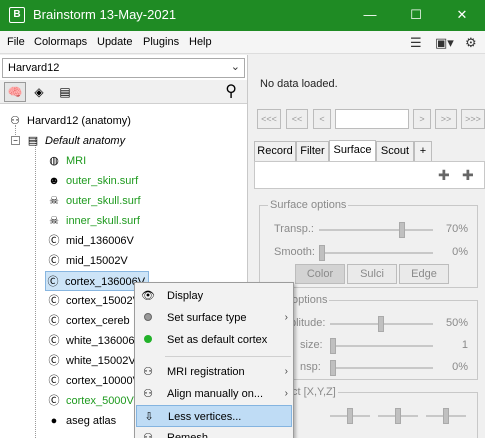 The image size is (485, 438). Describe the element at coordinates (370, 15) in the screenshot. I see `minimize-button: —` at that location.